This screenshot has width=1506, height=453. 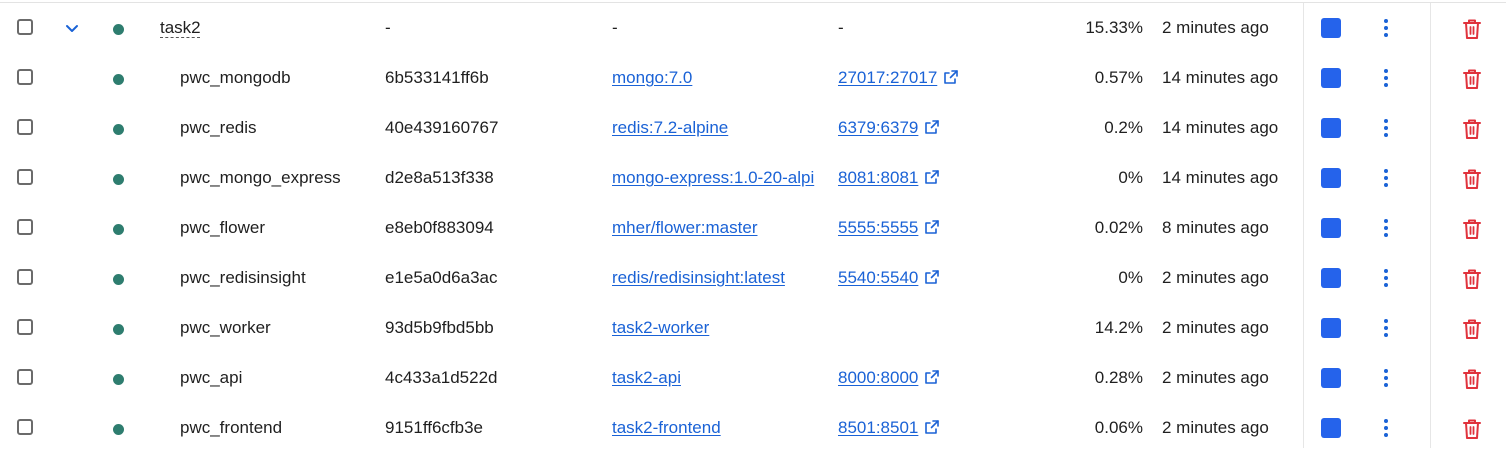 What do you see at coordinates (841, 27) in the screenshot?
I see `port-value: -` at bounding box center [841, 27].